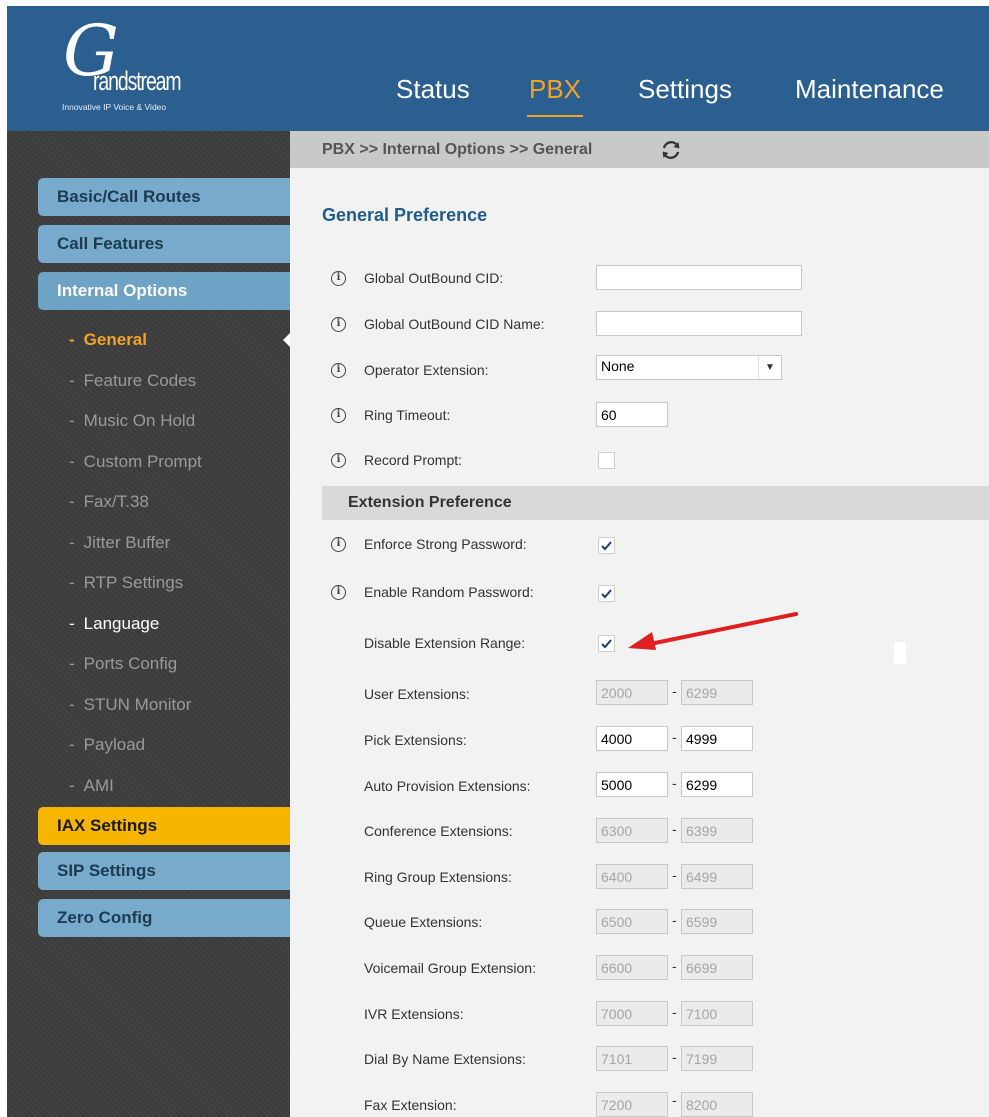 The image size is (989, 1117). Describe the element at coordinates (121, 623) in the screenshot. I see `sidebar-item-label: Language` at that location.